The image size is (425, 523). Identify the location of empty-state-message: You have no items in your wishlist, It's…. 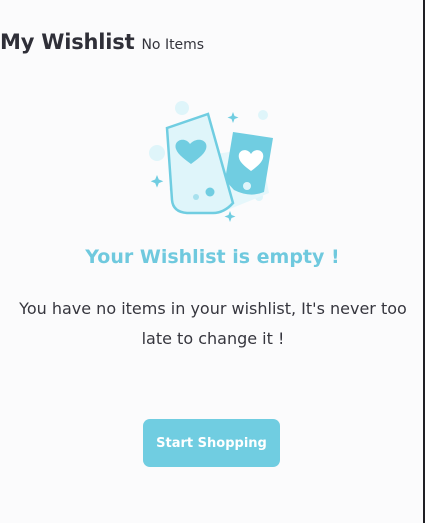
(213, 323).